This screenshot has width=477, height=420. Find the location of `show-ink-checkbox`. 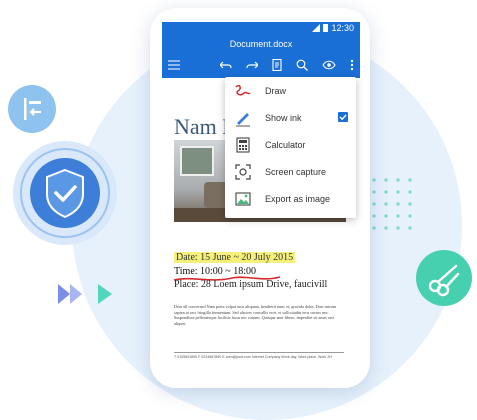

show-ink-checkbox is located at coordinates (343, 117).